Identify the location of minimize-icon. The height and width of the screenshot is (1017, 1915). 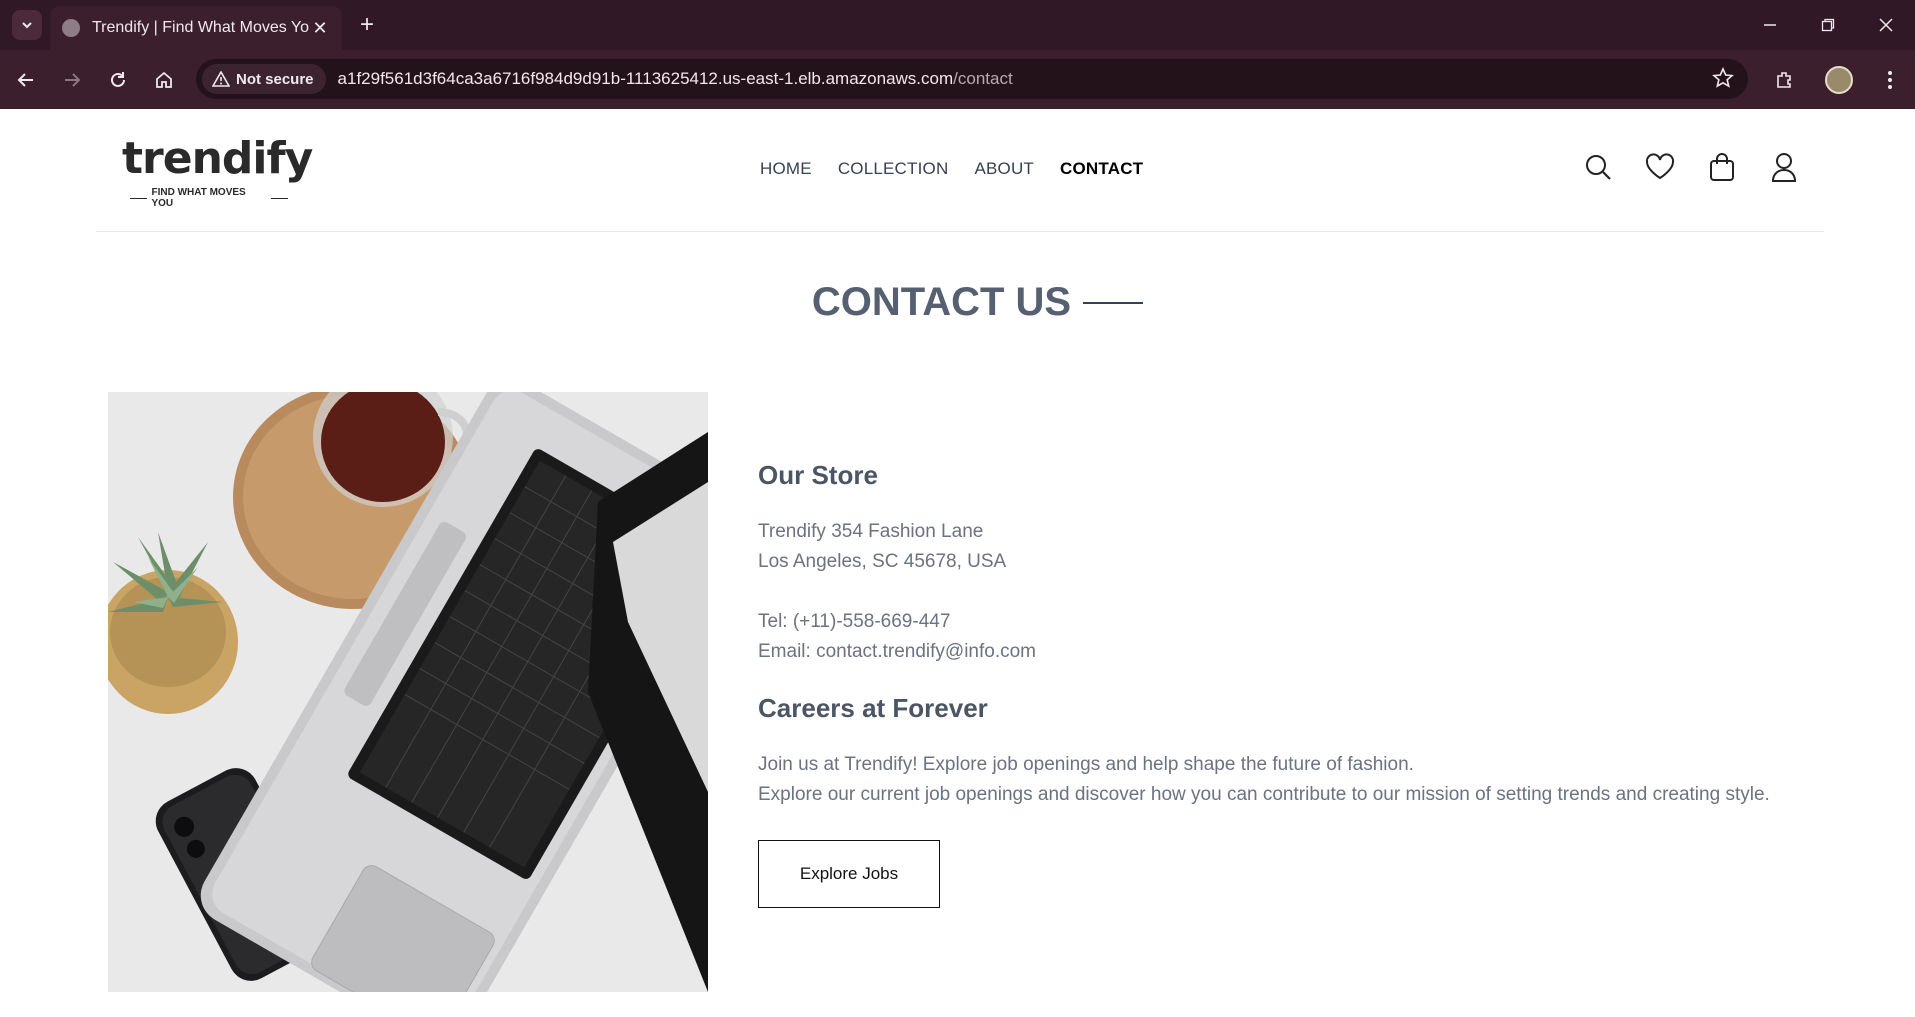
(1770, 25).